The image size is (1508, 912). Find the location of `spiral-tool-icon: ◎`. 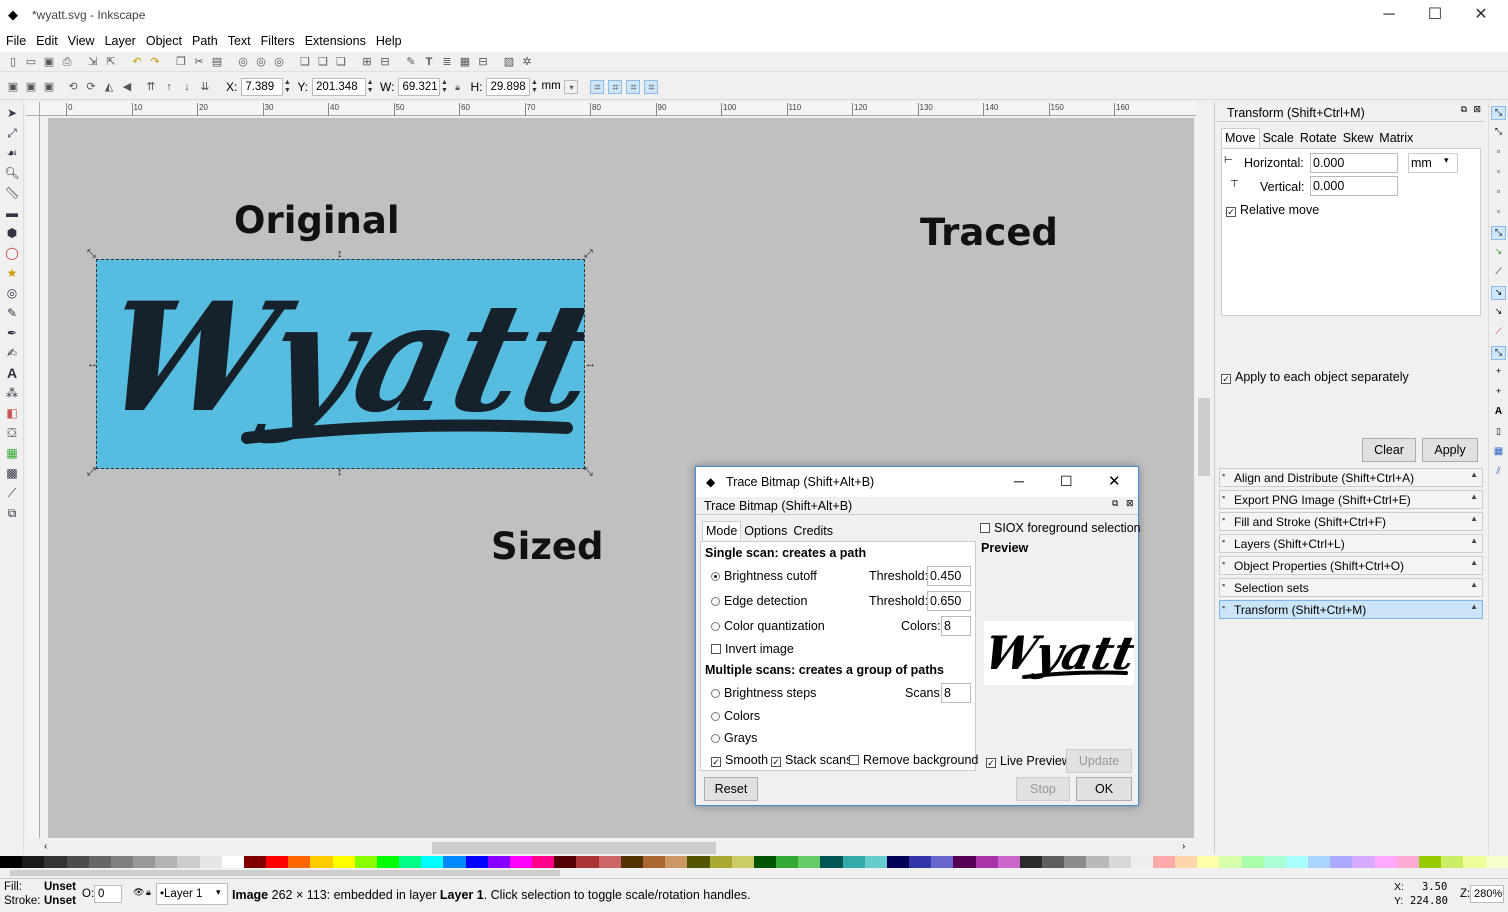

spiral-tool-icon: ◎ is located at coordinates (12, 293).